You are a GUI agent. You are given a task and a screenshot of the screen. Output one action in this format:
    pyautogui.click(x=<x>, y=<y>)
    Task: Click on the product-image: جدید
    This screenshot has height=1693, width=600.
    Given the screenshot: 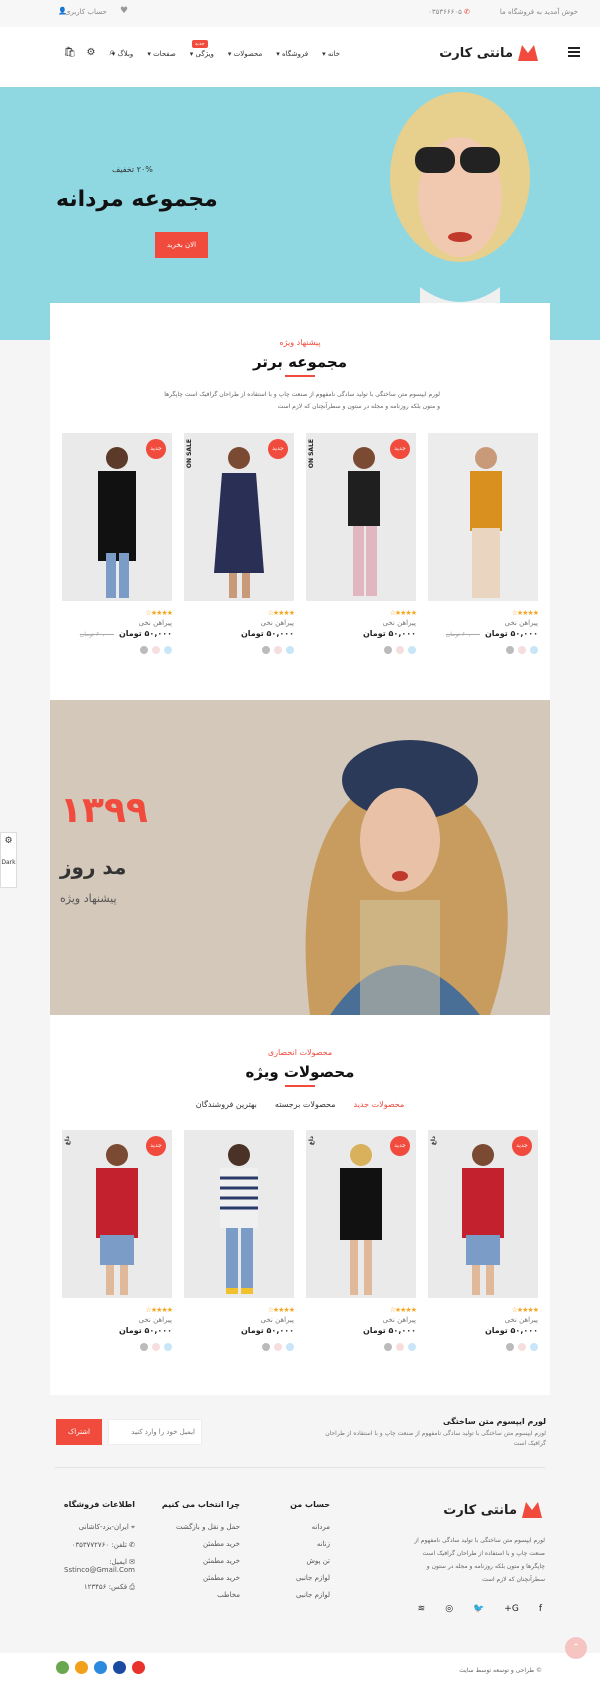 What is the action you would take?
    pyautogui.click(x=117, y=517)
    